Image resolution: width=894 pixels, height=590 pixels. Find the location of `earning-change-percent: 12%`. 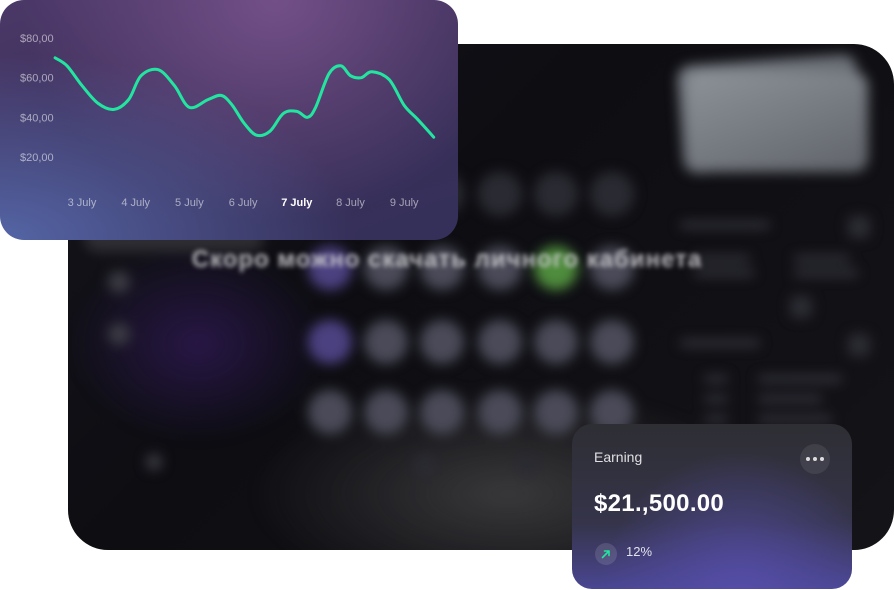

earning-change-percent: 12% is located at coordinates (639, 551).